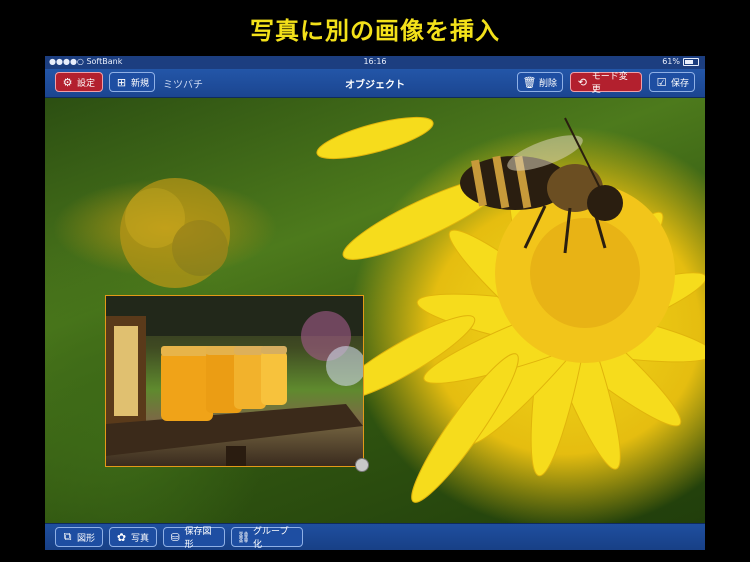  What do you see at coordinates (582, 82) in the screenshot?
I see `refresh-icon: ⟲` at bounding box center [582, 82].